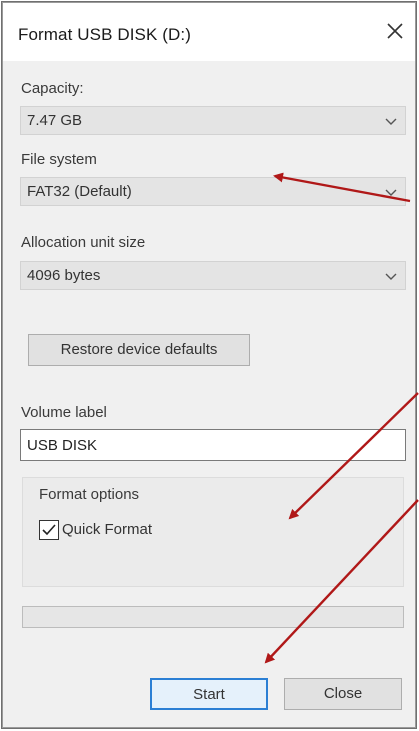  I want to click on close-button: Close, so click(343, 694).